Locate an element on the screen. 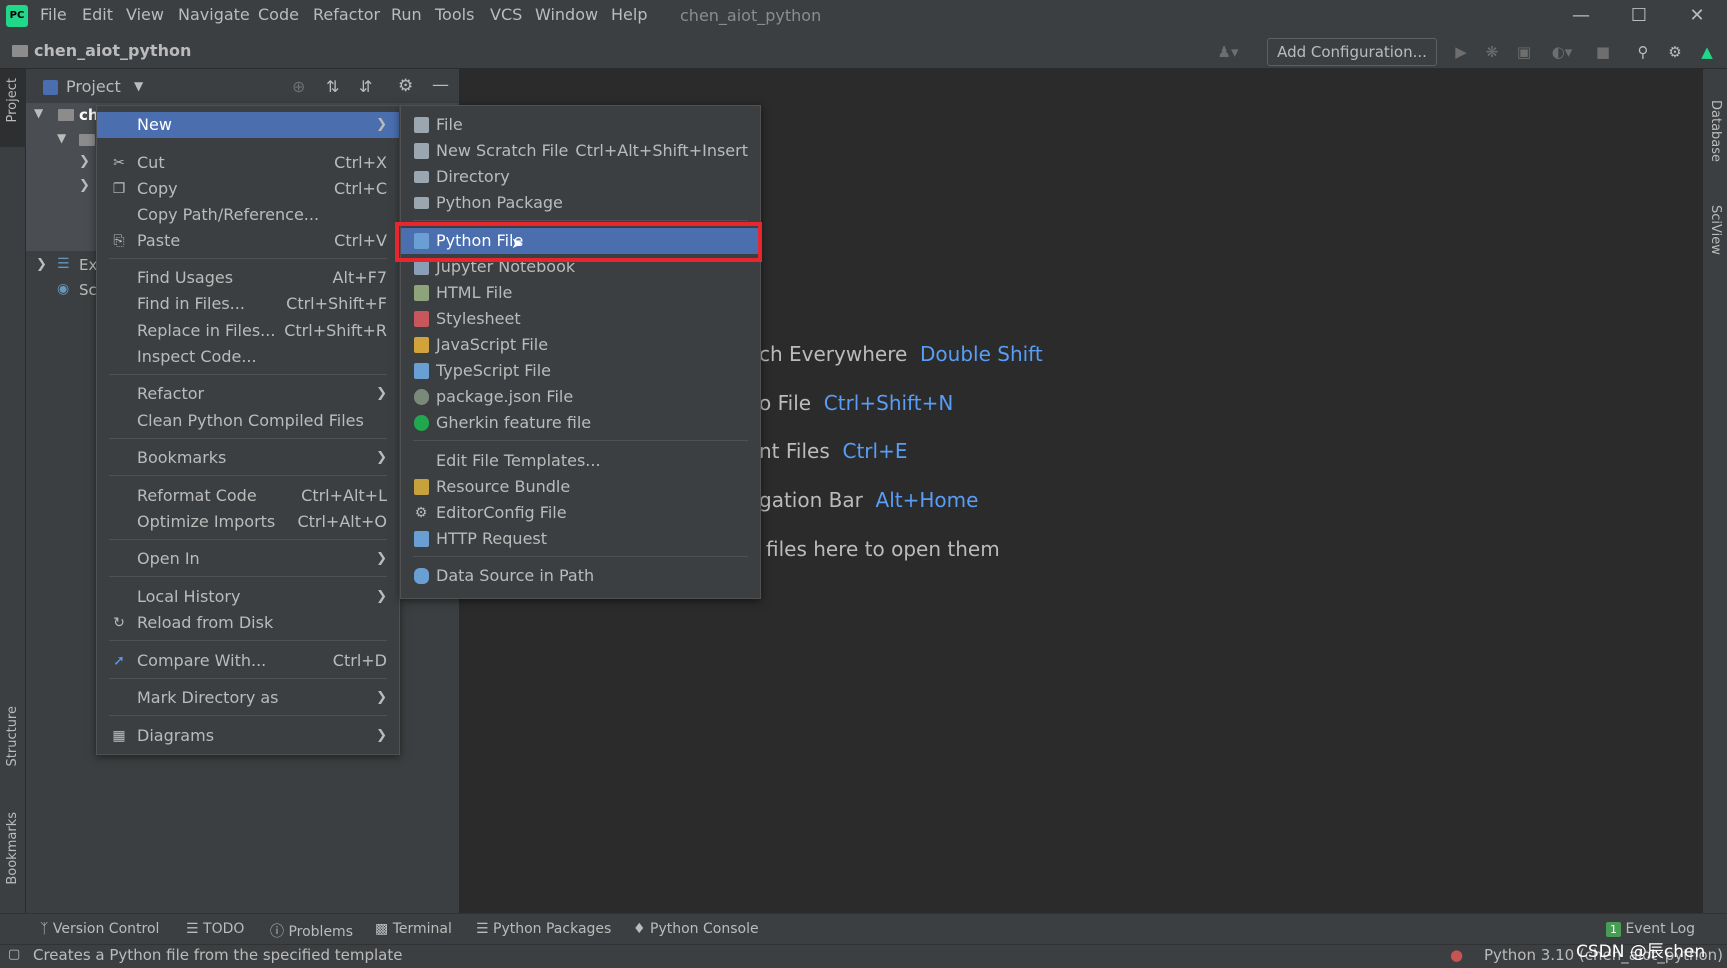 The height and width of the screenshot is (968, 1727). maximize-icon: ☐ is located at coordinates (1639, 16).